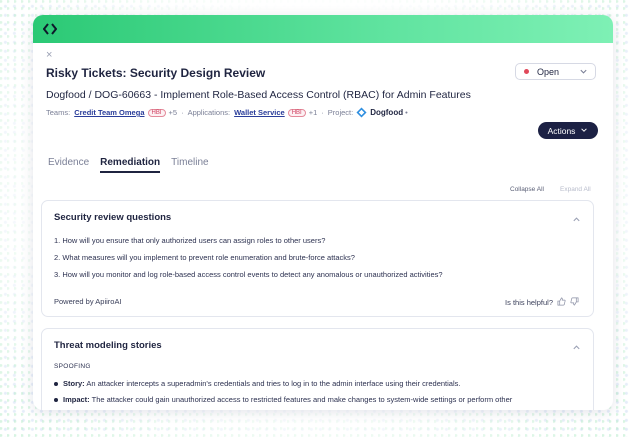 The height and width of the screenshot is (437, 629). I want to click on app-hbi-badge: HBI, so click(296, 112).